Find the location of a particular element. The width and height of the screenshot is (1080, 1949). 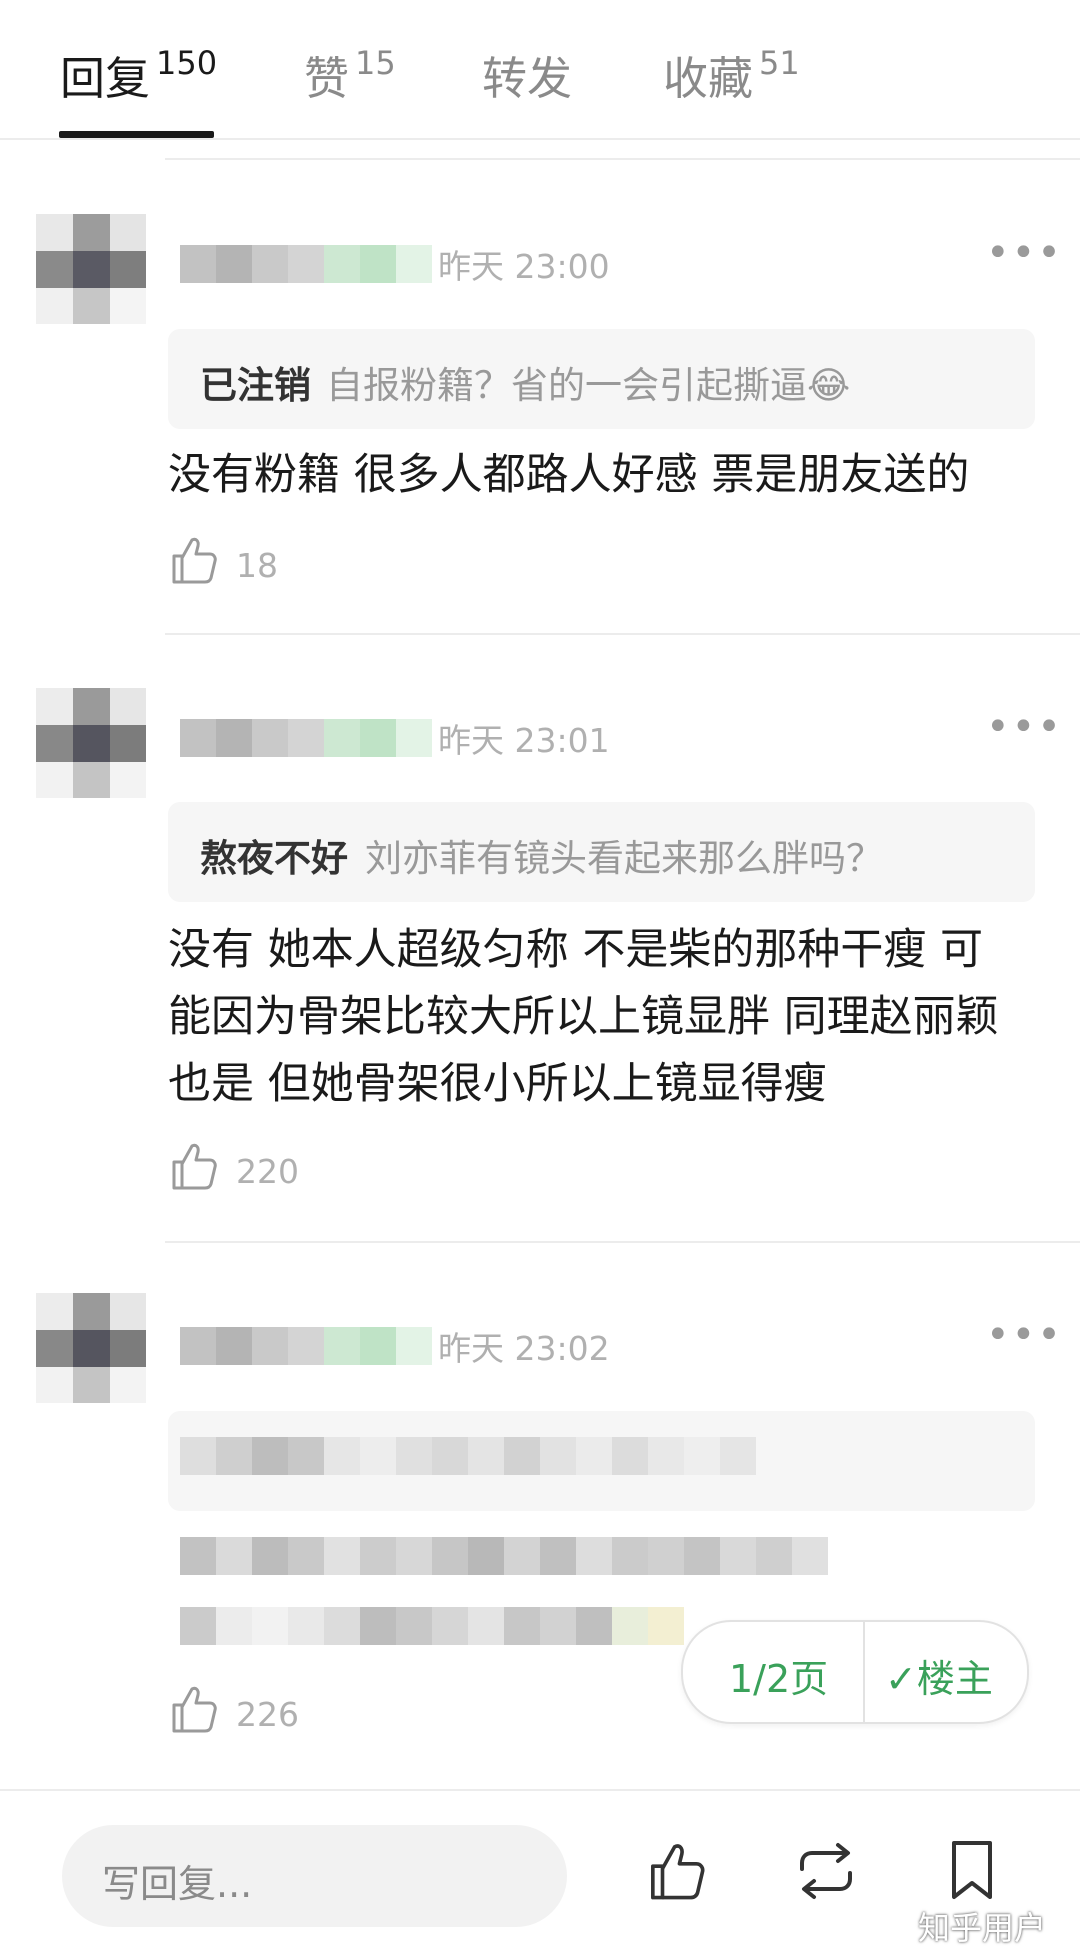

tab-bar: 回复 150 赞 15 转发 收藏 51 is located at coordinates (540, 70).